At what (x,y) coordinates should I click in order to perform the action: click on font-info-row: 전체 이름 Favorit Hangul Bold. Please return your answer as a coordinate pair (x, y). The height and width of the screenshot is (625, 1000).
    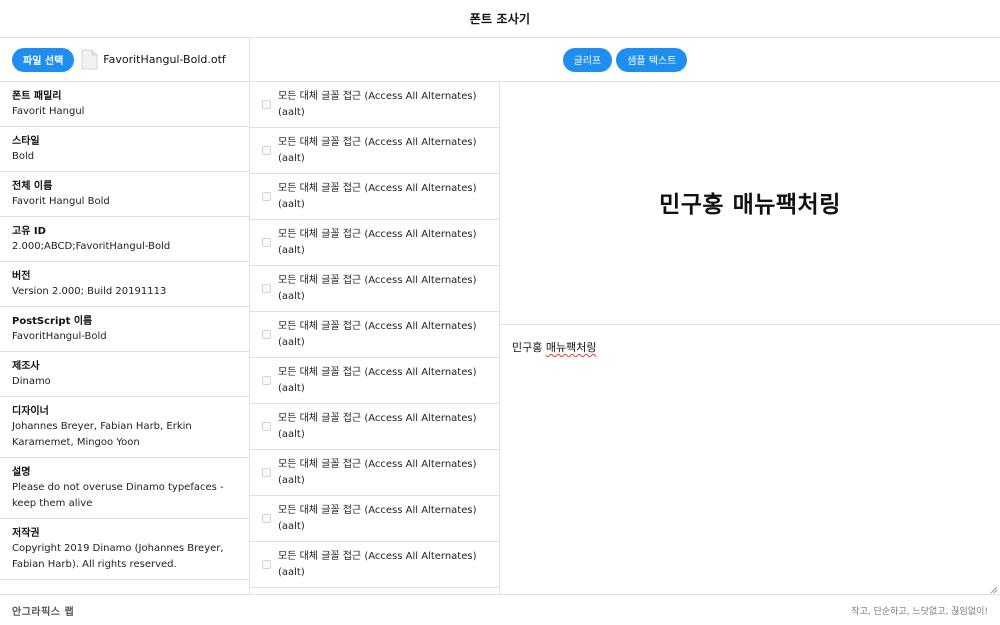
    Looking at the image, I should click on (124, 194).